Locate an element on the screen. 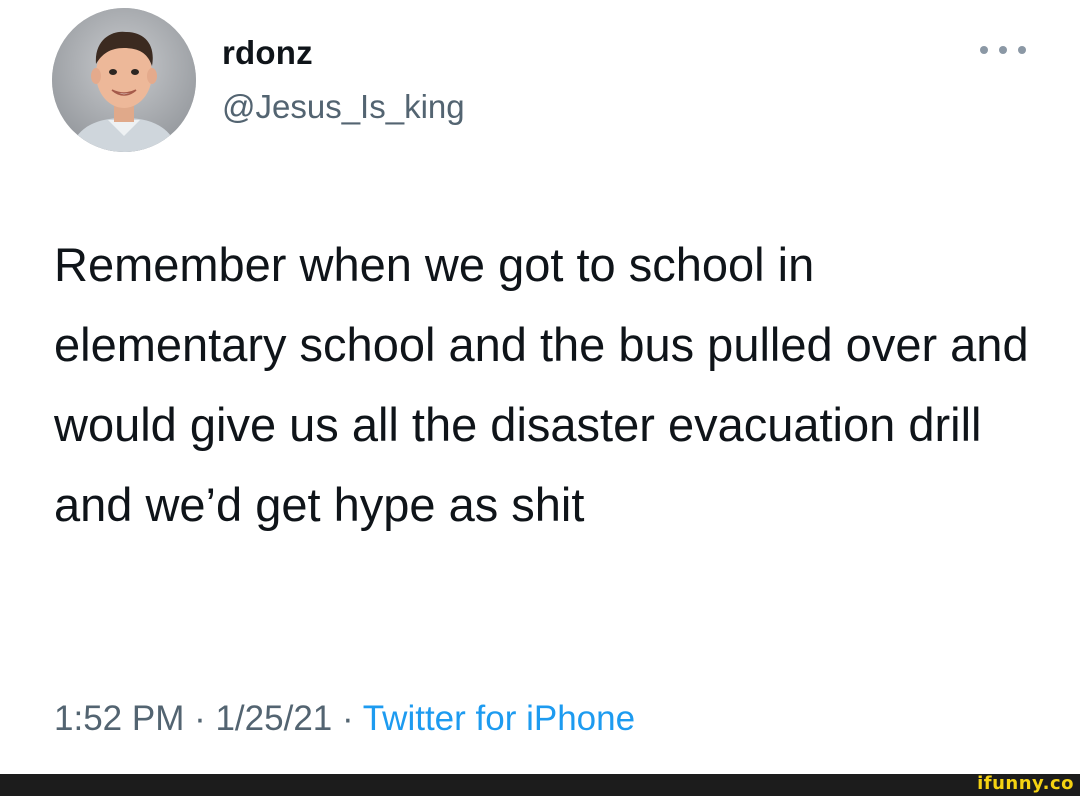 This screenshot has width=1080, height=796. more-options-icon is located at coordinates (1003, 50).